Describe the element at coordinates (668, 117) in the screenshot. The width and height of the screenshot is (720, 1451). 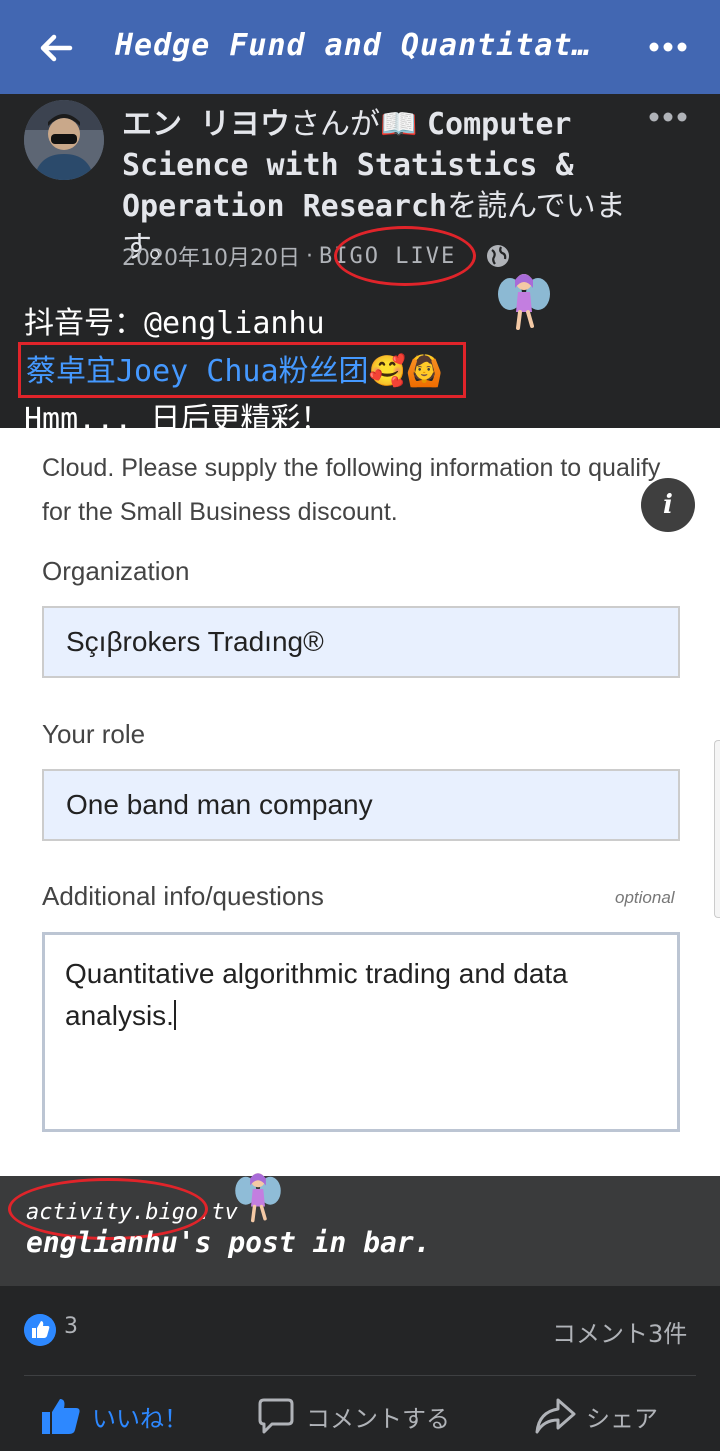
I see `post-options-icon` at that location.